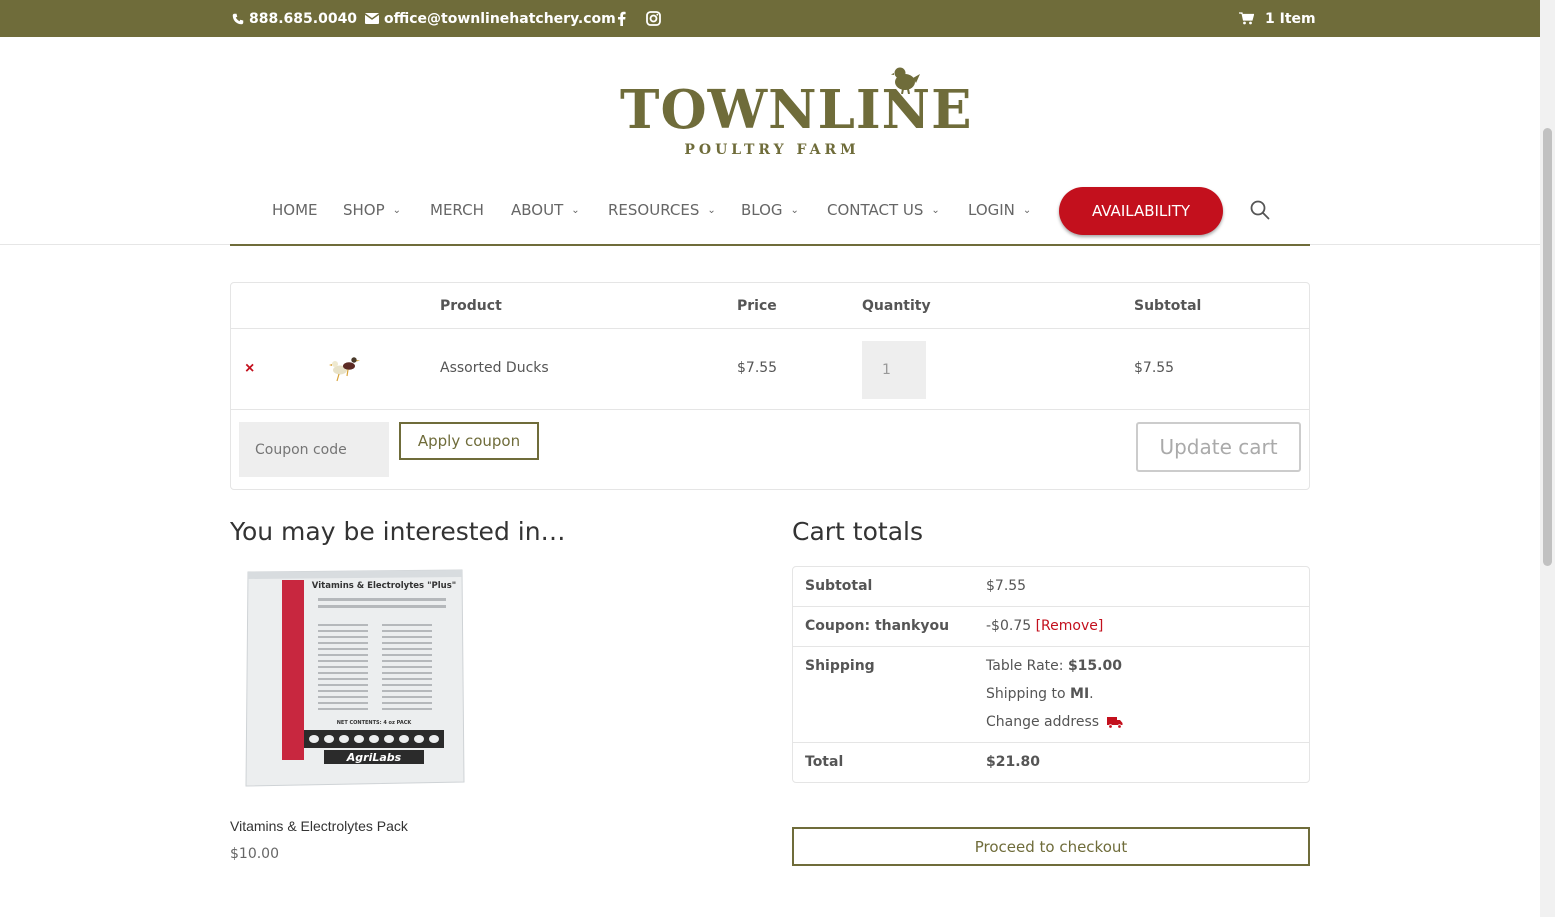 The image size is (1555, 917). I want to click on quantity-input, so click(894, 370).